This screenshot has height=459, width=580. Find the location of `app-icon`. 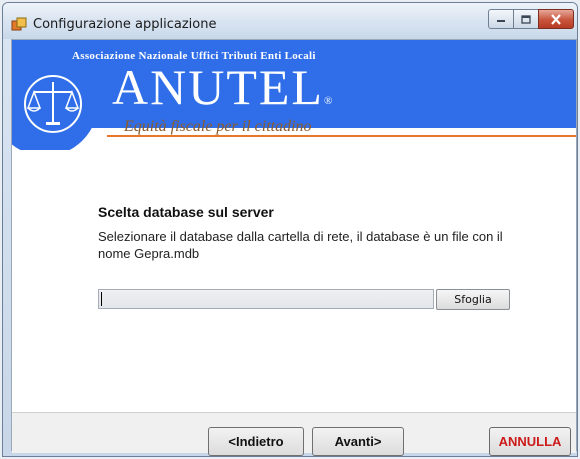

app-icon is located at coordinates (19, 24).